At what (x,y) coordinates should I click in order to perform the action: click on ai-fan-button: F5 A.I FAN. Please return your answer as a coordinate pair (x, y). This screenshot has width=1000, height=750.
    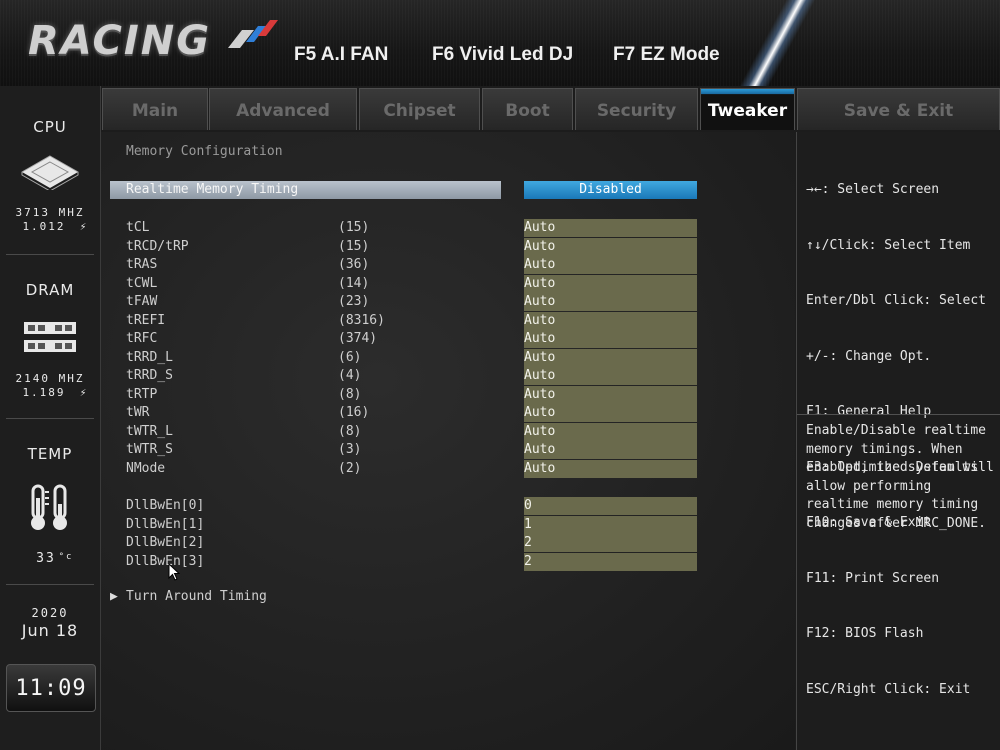
    Looking at the image, I should click on (341, 55).